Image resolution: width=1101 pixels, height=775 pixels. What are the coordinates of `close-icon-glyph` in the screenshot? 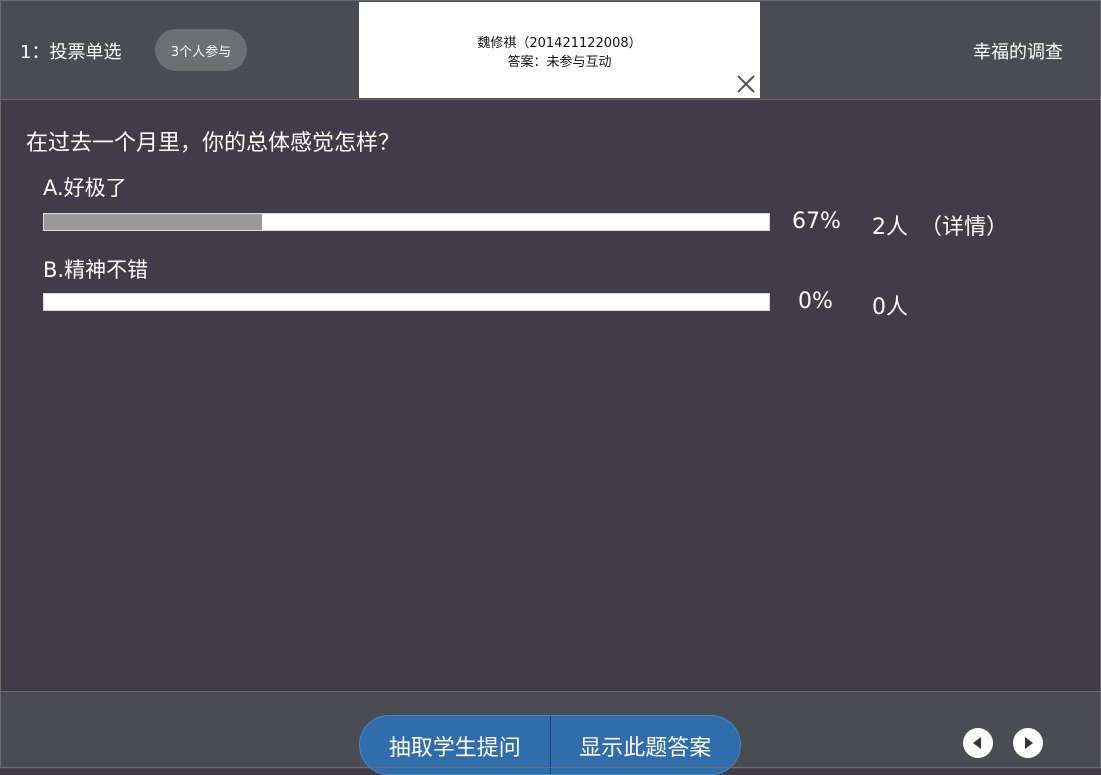 It's located at (746, 84).